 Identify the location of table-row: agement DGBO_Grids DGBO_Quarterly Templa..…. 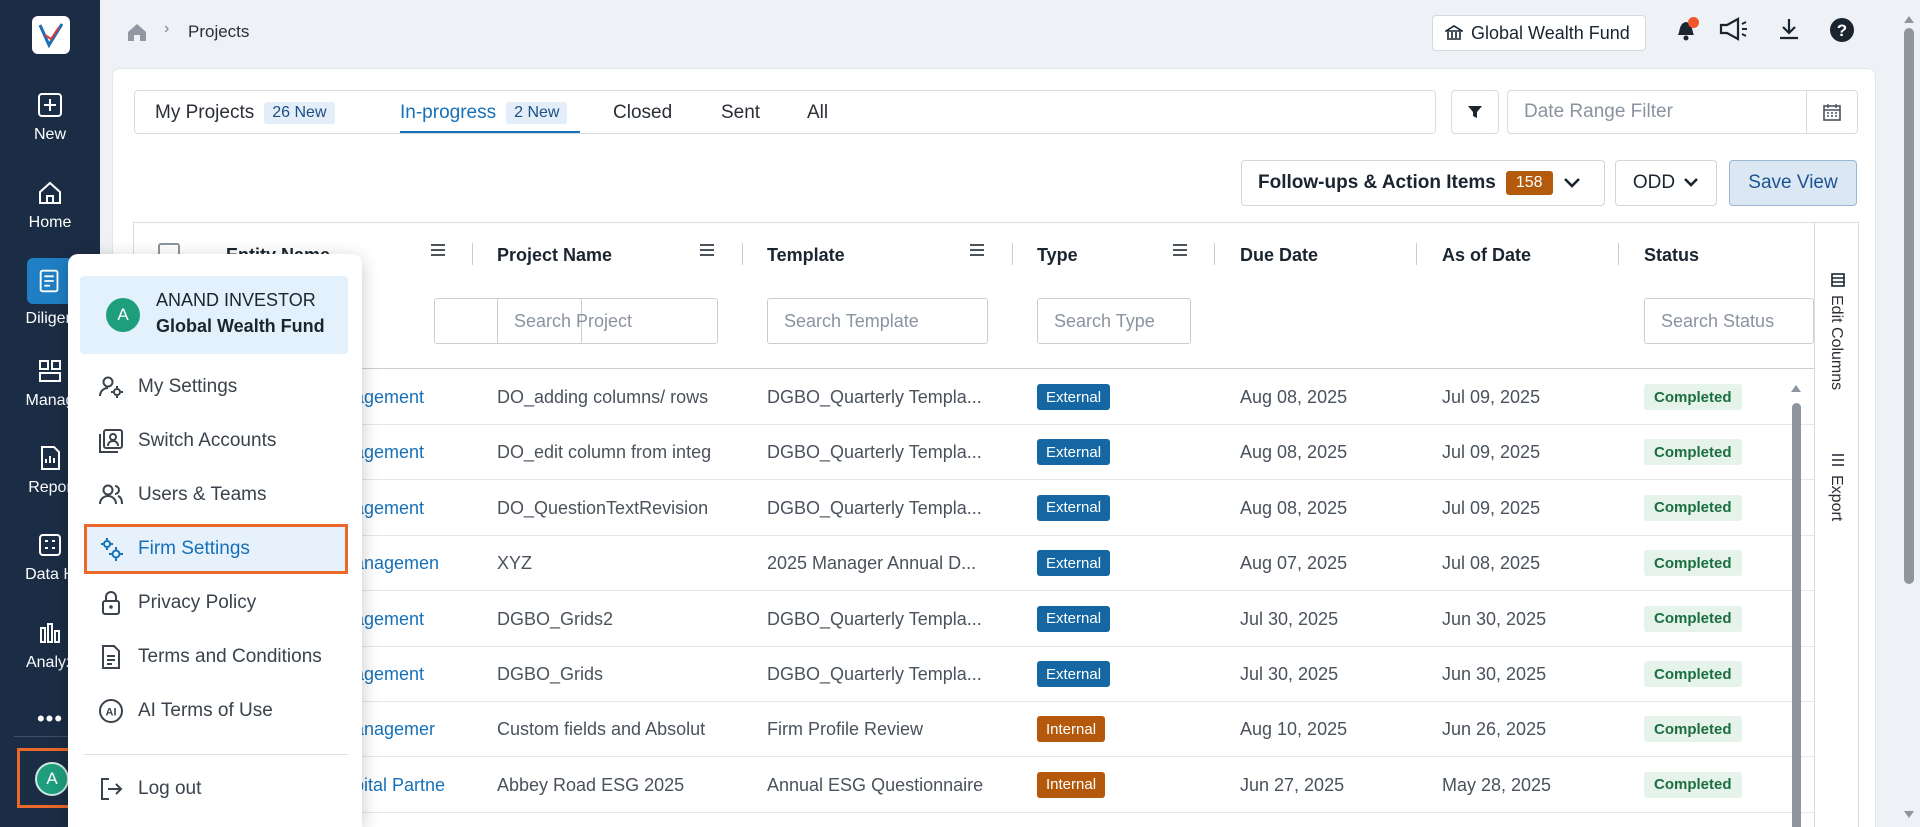
(974, 674).